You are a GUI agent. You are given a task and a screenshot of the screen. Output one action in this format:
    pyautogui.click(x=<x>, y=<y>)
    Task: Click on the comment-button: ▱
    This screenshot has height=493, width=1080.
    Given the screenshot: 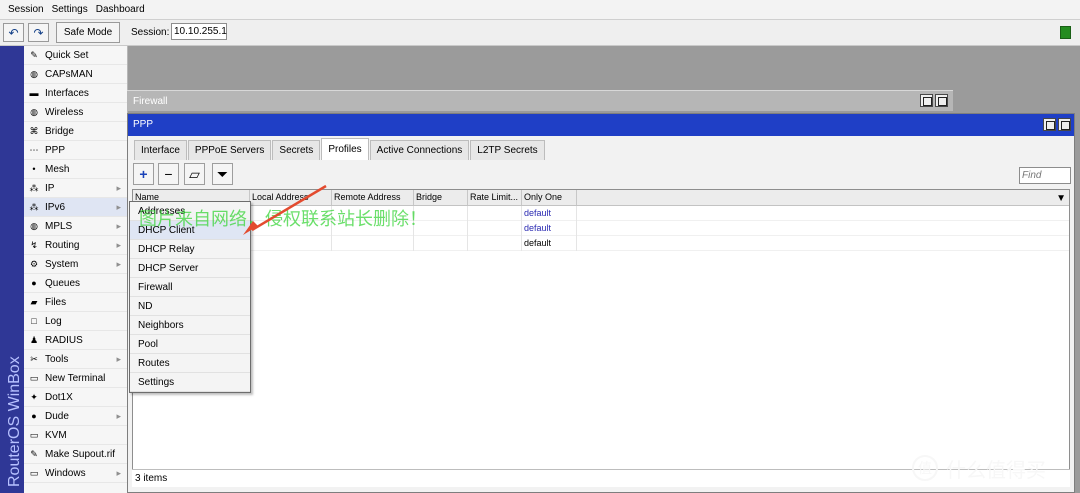 What is the action you would take?
    pyautogui.click(x=194, y=174)
    